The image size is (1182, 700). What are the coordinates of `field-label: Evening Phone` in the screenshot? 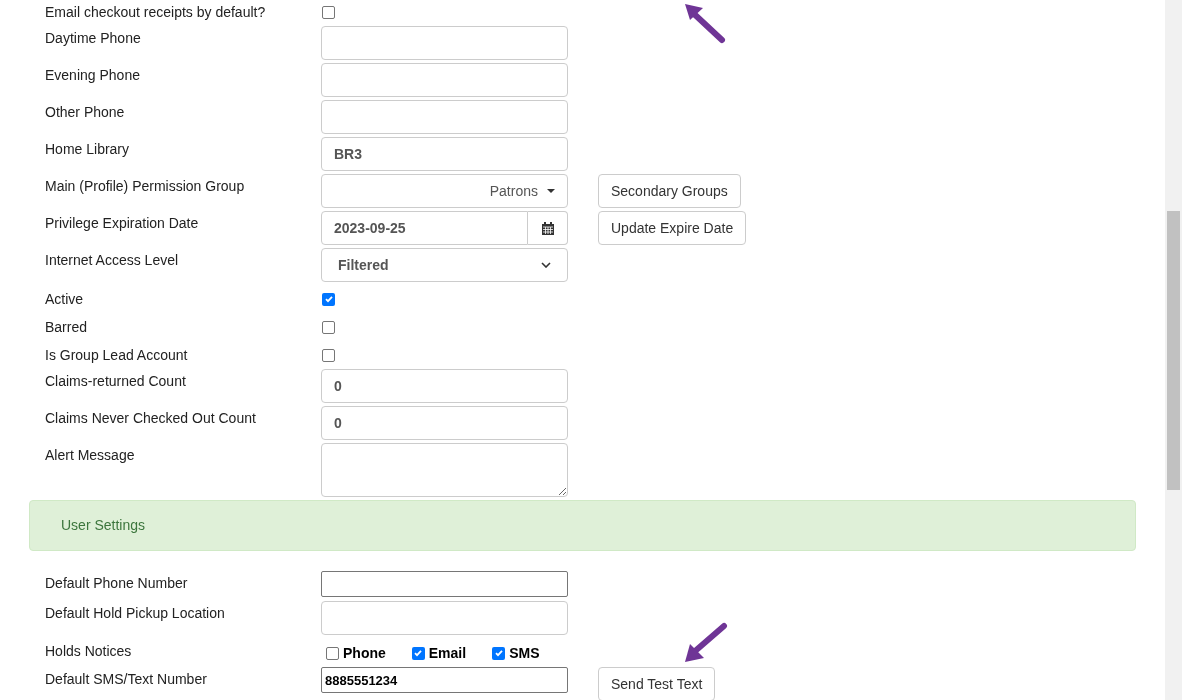 It's located at (93, 75).